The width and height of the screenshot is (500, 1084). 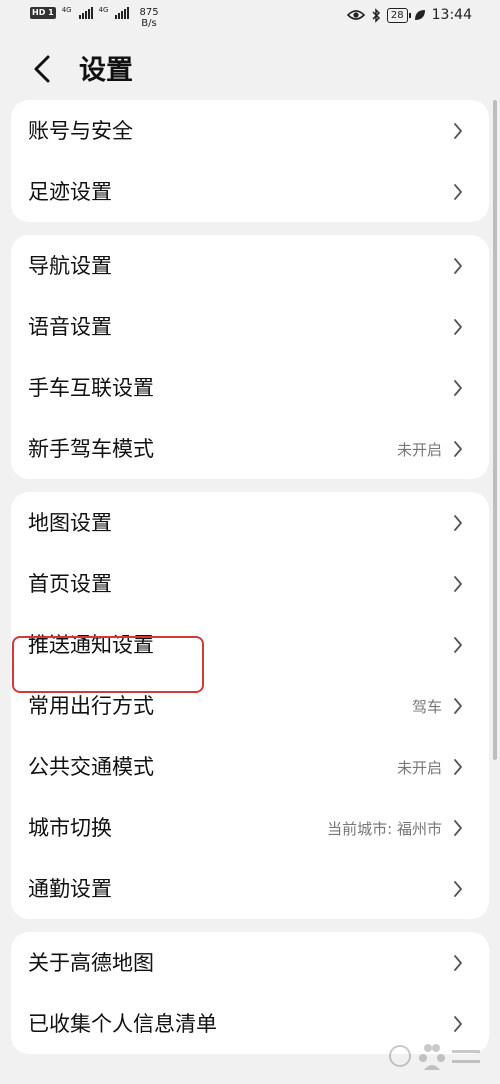 What do you see at coordinates (43, 69) in the screenshot?
I see `back-arrow-icon` at bounding box center [43, 69].